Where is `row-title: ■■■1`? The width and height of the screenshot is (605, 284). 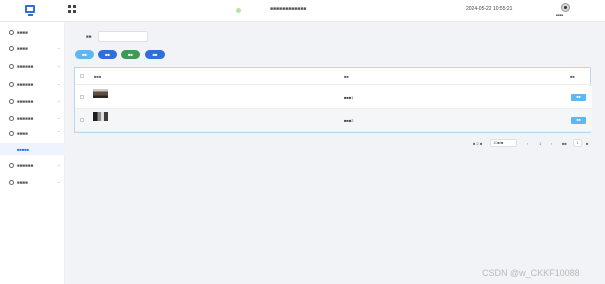
row-title: ■■■1 is located at coordinates (349, 97).